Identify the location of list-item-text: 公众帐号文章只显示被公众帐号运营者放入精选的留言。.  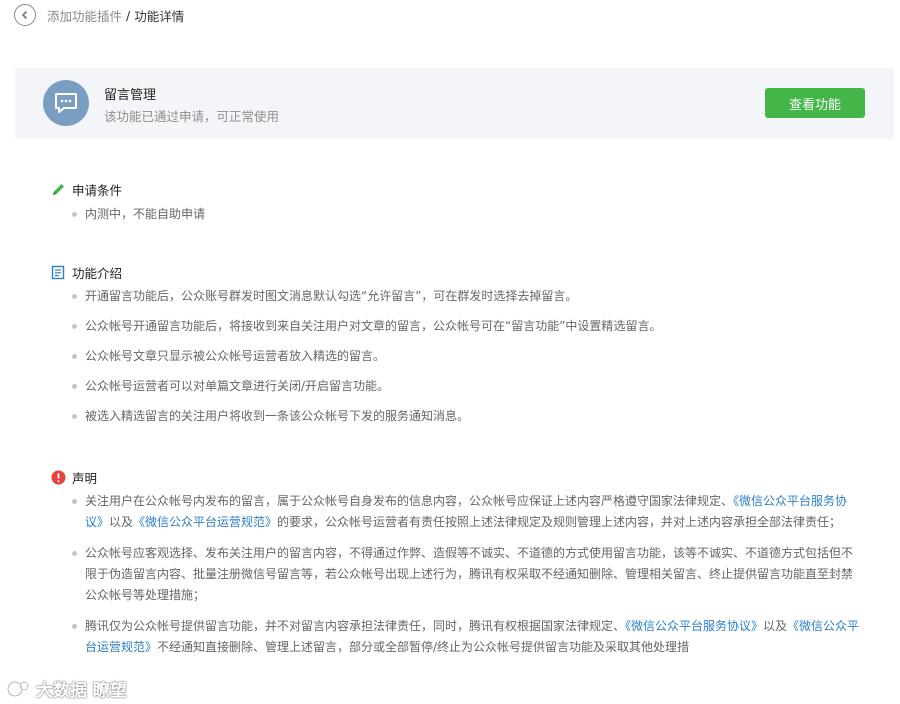
(235, 356).